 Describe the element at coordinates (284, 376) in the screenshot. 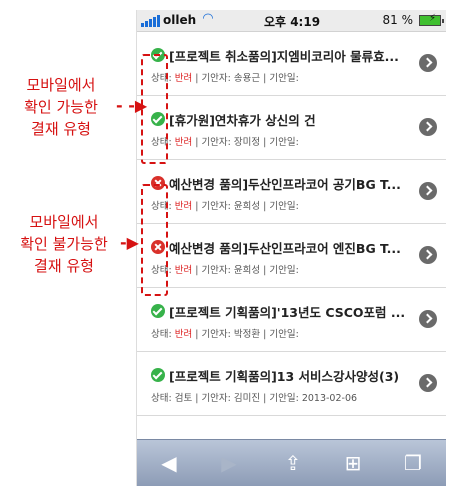

I see `approval-title: [프로젝트 기획품의]13 서비스강사양성(3)` at that location.